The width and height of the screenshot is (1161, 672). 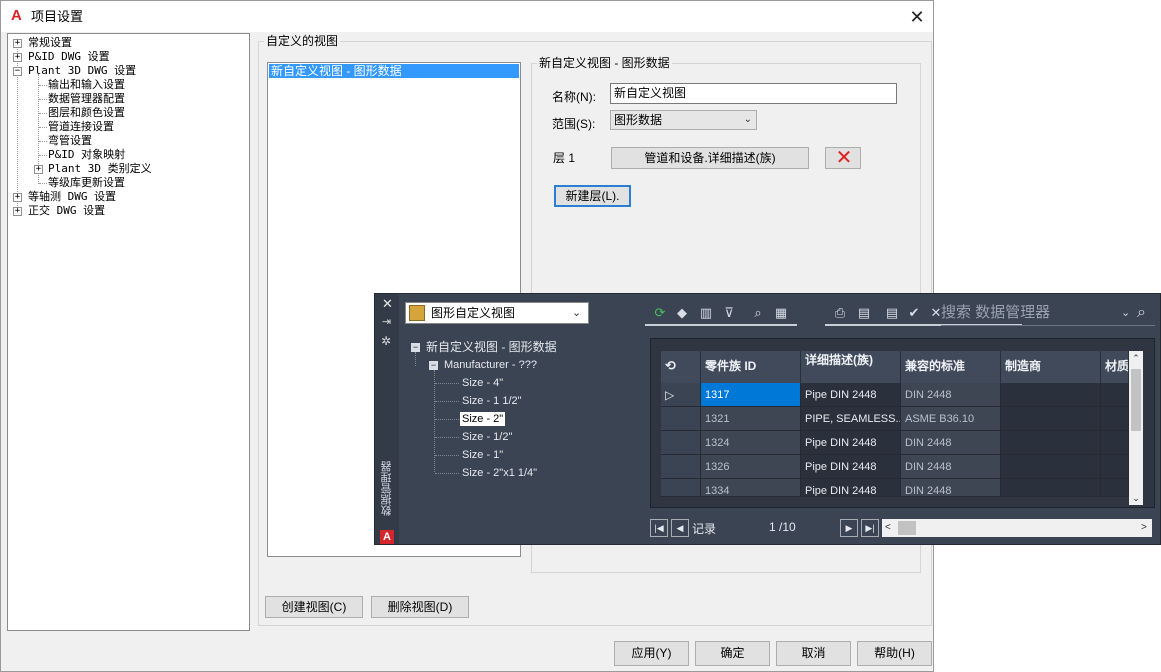 I want to click on cancel-button: 取消, so click(x=813, y=653).